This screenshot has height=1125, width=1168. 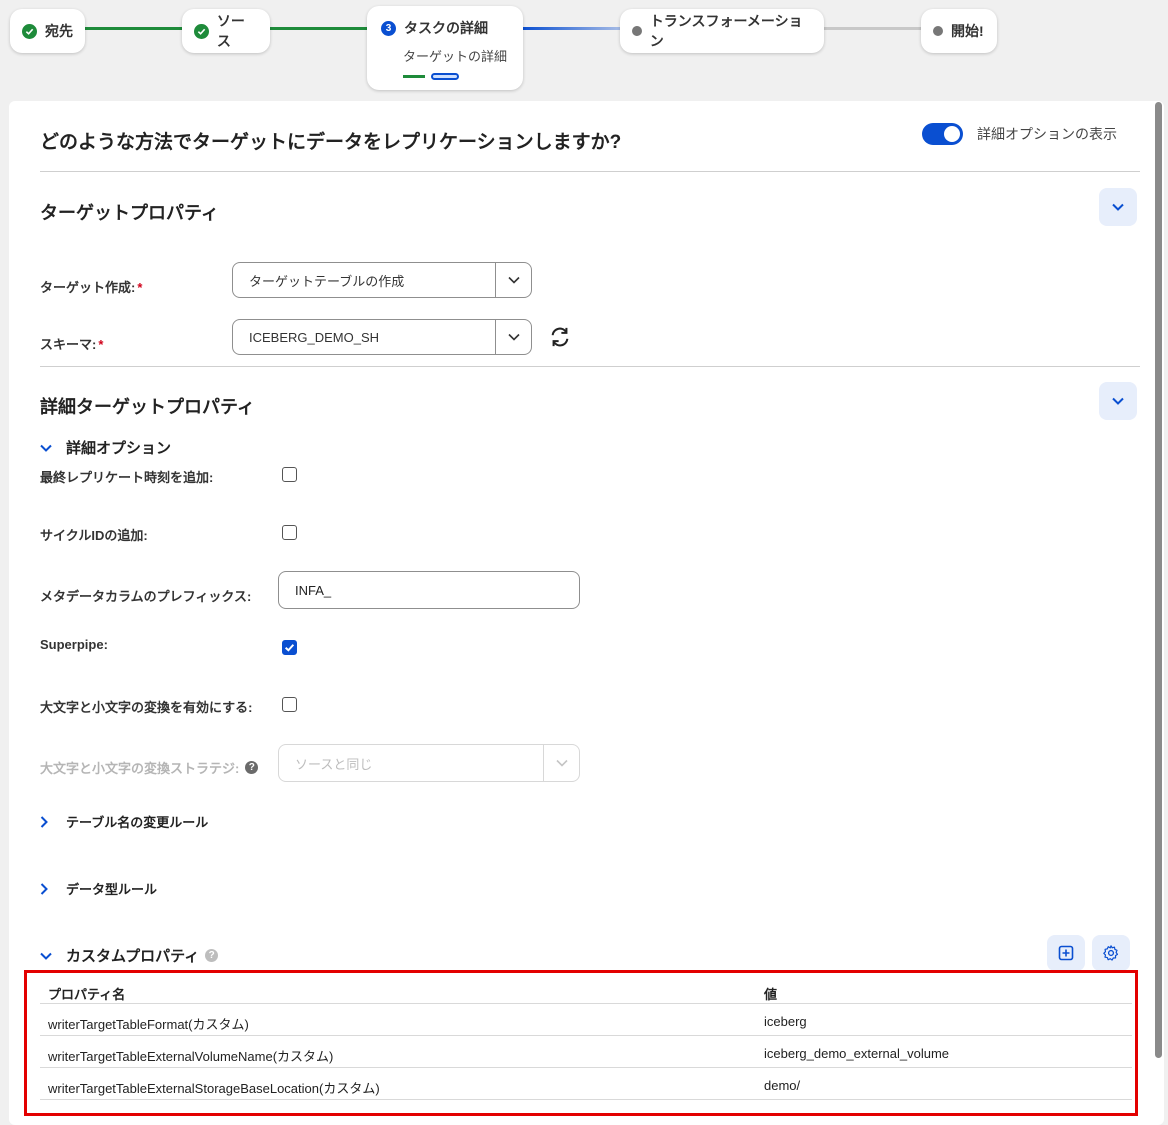 I want to click on metadata-column-prefix-label: メタデータカラムのプレフィックス:, so click(x=146, y=596).